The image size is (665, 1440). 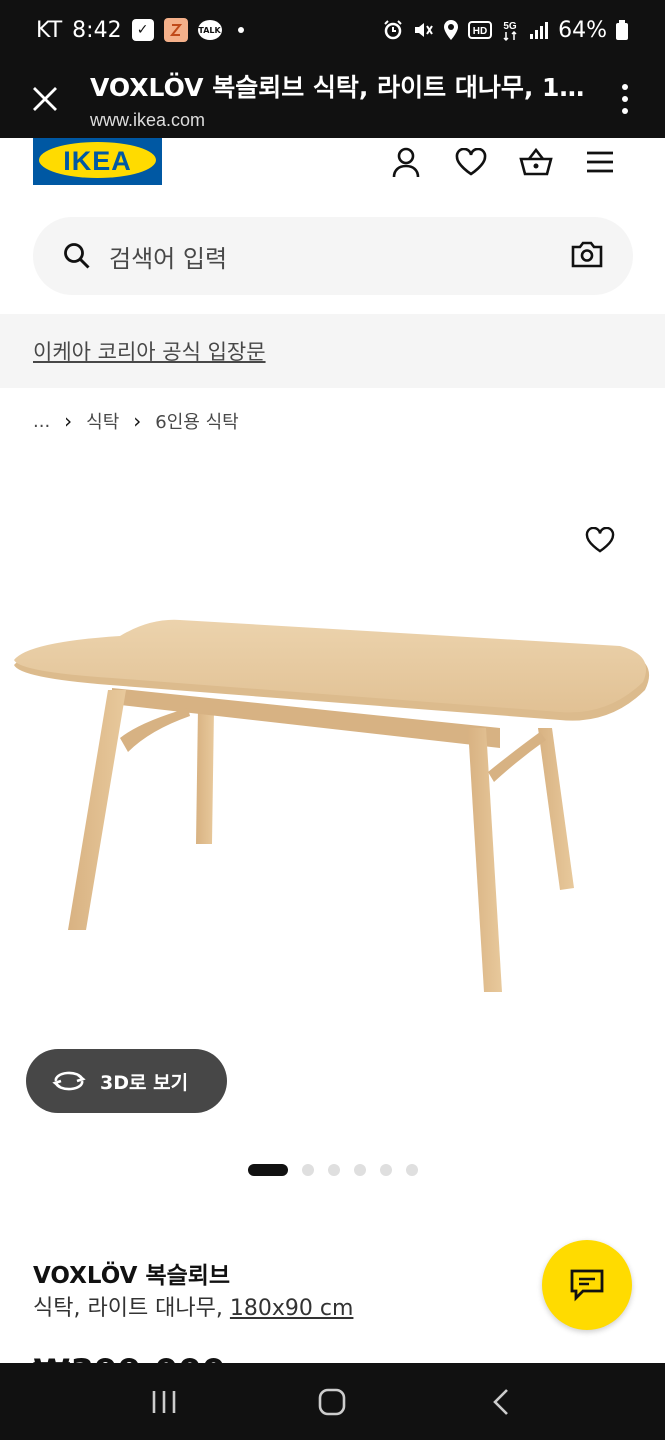 What do you see at coordinates (97, 30) in the screenshot?
I see `clock: 8:42` at bounding box center [97, 30].